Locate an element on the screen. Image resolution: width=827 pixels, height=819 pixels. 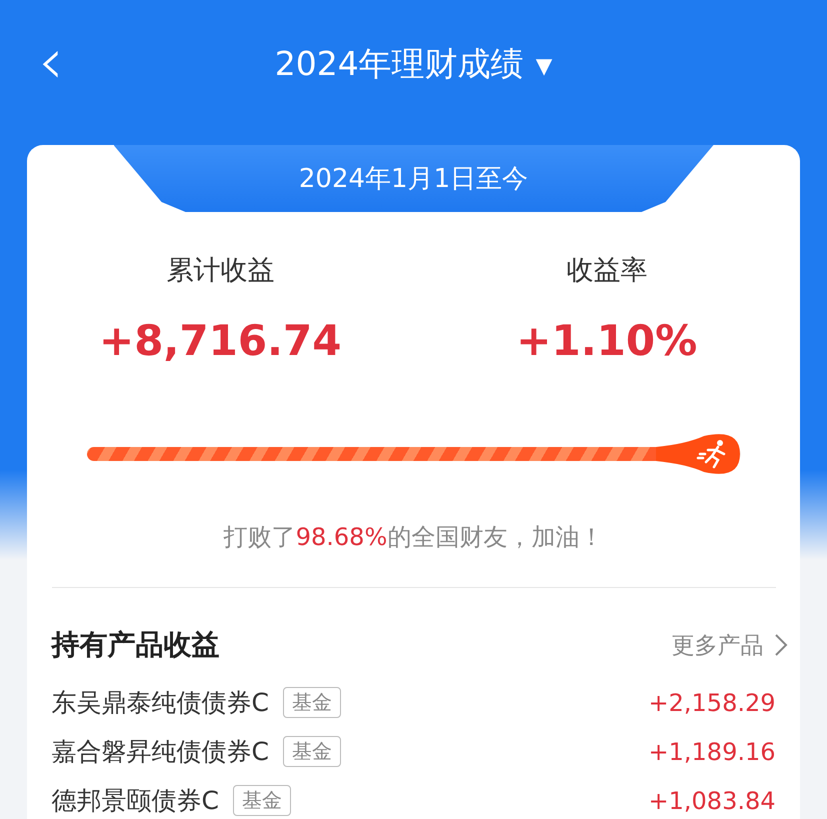
metric-value: +1.10% is located at coordinates (607, 340).